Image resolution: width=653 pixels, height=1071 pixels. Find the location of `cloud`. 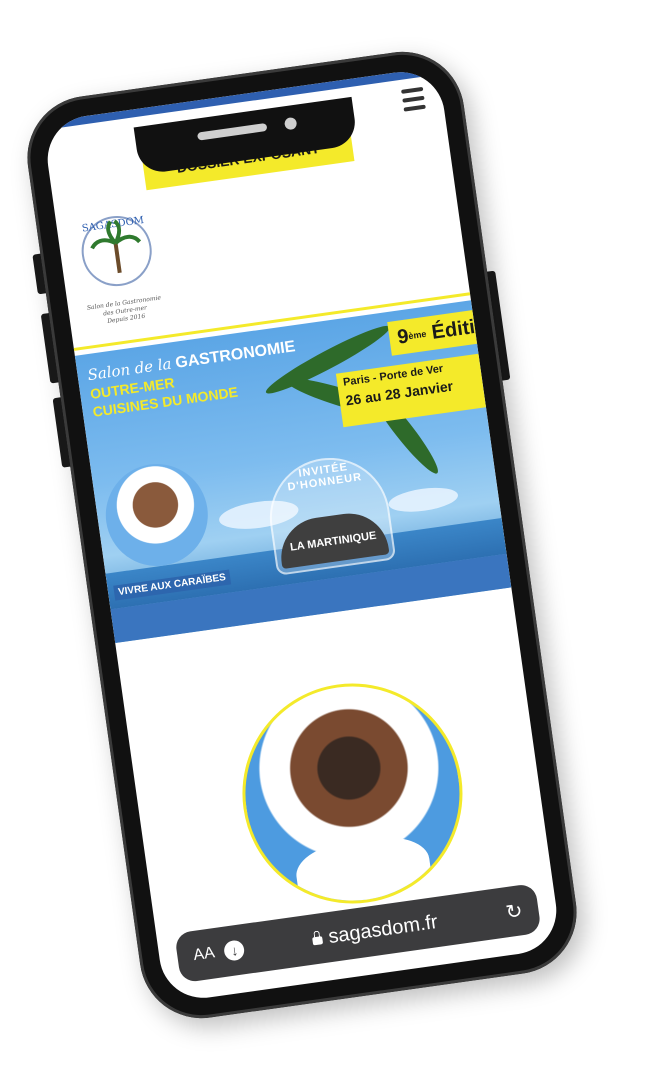

cloud is located at coordinates (423, 500).